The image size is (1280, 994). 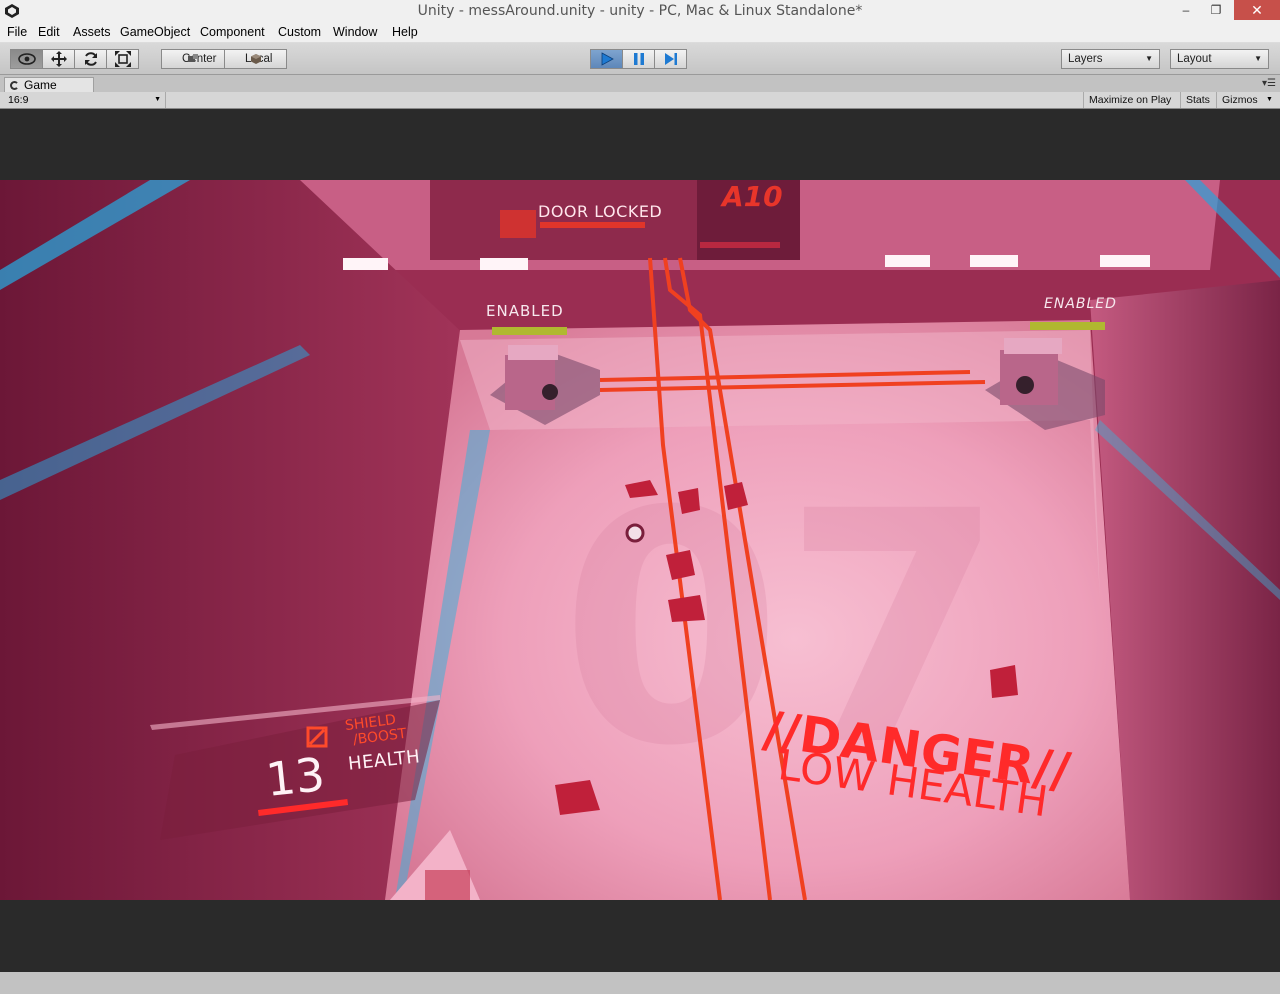 I want to click on aspect-ratio-dropdown: 16:9 ▼, so click(x=85, y=100).